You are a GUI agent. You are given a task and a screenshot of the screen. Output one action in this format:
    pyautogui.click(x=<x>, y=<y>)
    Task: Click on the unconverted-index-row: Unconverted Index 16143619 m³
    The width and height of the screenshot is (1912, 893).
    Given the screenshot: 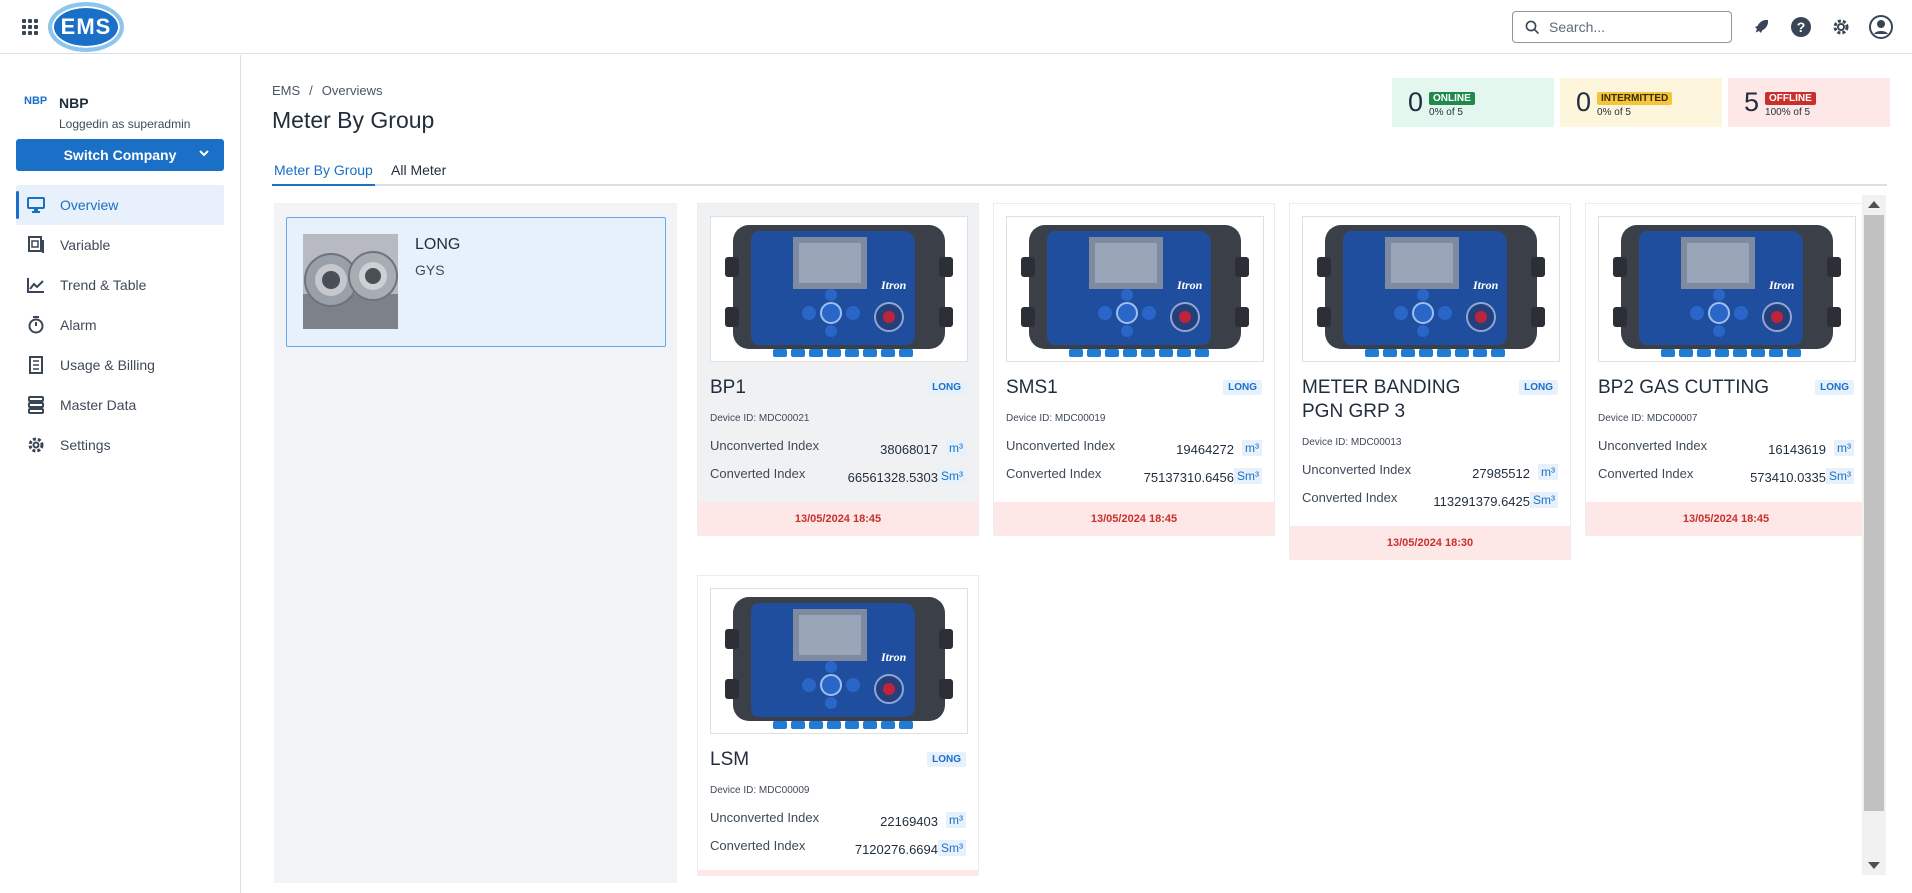 What is the action you would take?
    pyautogui.click(x=1726, y=449)
    